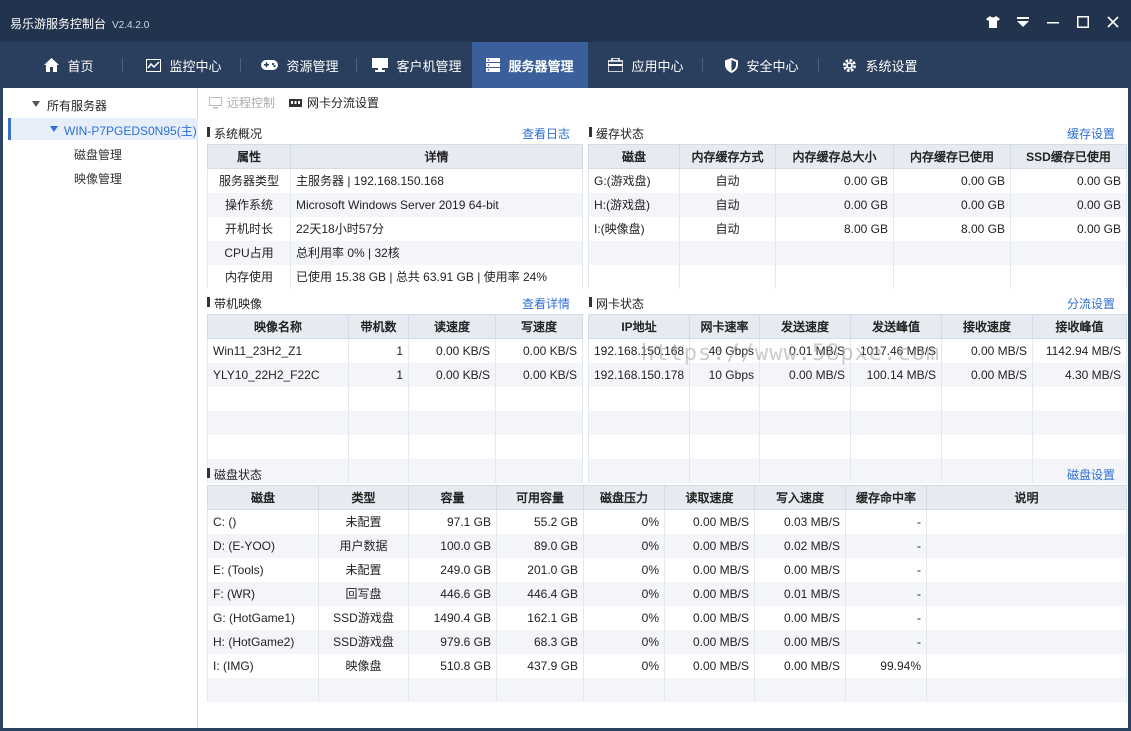  Describe the element at coordinates (98, 154) in the screenshot. I see `tree-item-disk-management: 磁盘管理` at that location.